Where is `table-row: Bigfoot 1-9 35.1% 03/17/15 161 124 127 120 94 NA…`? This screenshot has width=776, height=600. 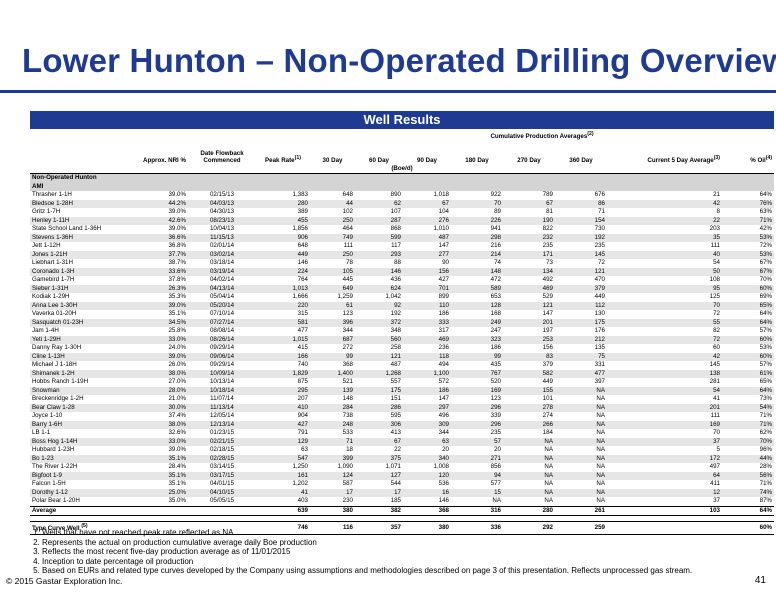 table-row: Bigfoot 1-9 35.1% 03/17/15 161 124 127 120 94 NA… is located at coordinates (402, 476).